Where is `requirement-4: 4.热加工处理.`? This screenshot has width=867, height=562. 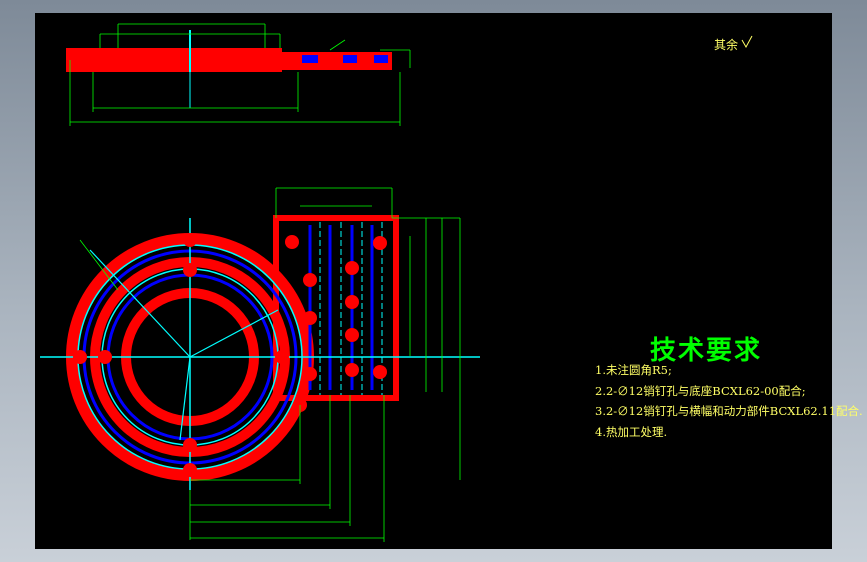 requirement-4: 4.热加工处理. is located at coordinates (631, 432).